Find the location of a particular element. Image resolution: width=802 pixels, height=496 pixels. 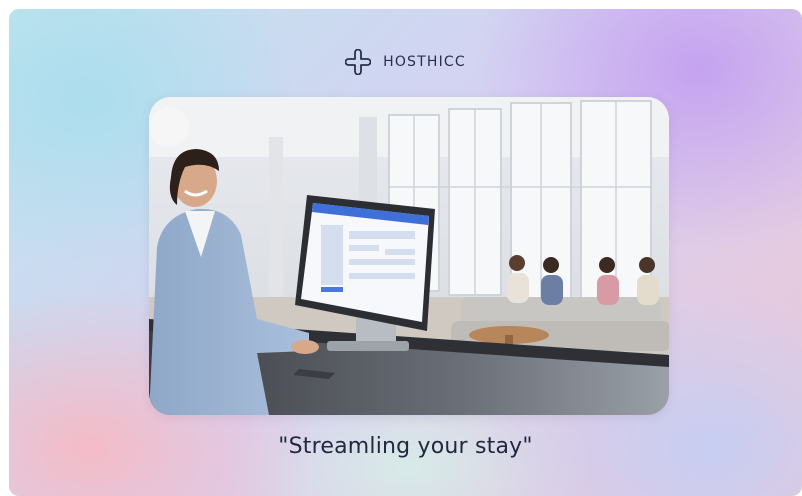

tagline: "Streamling your stay" is located at coordinates (405, 446).